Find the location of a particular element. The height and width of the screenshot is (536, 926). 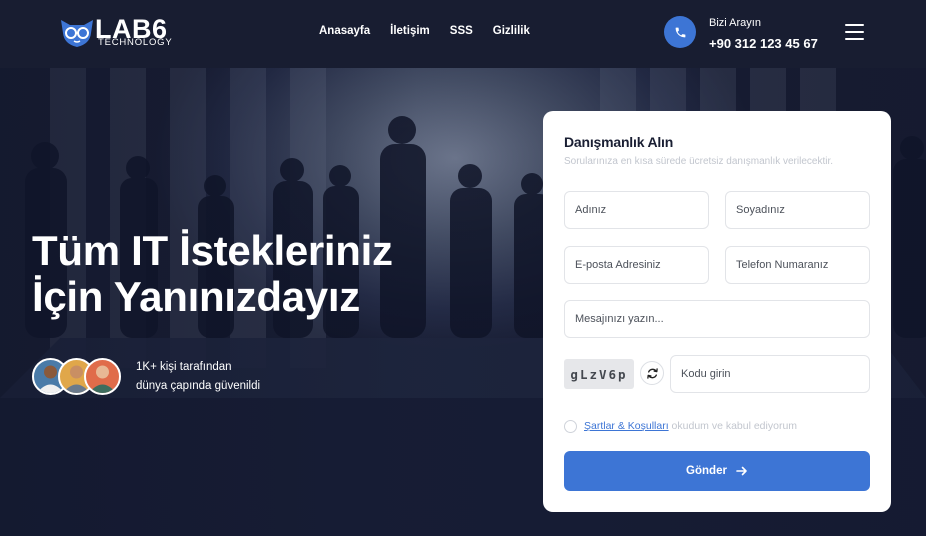

phone-button is located at coordinates (680, 32).